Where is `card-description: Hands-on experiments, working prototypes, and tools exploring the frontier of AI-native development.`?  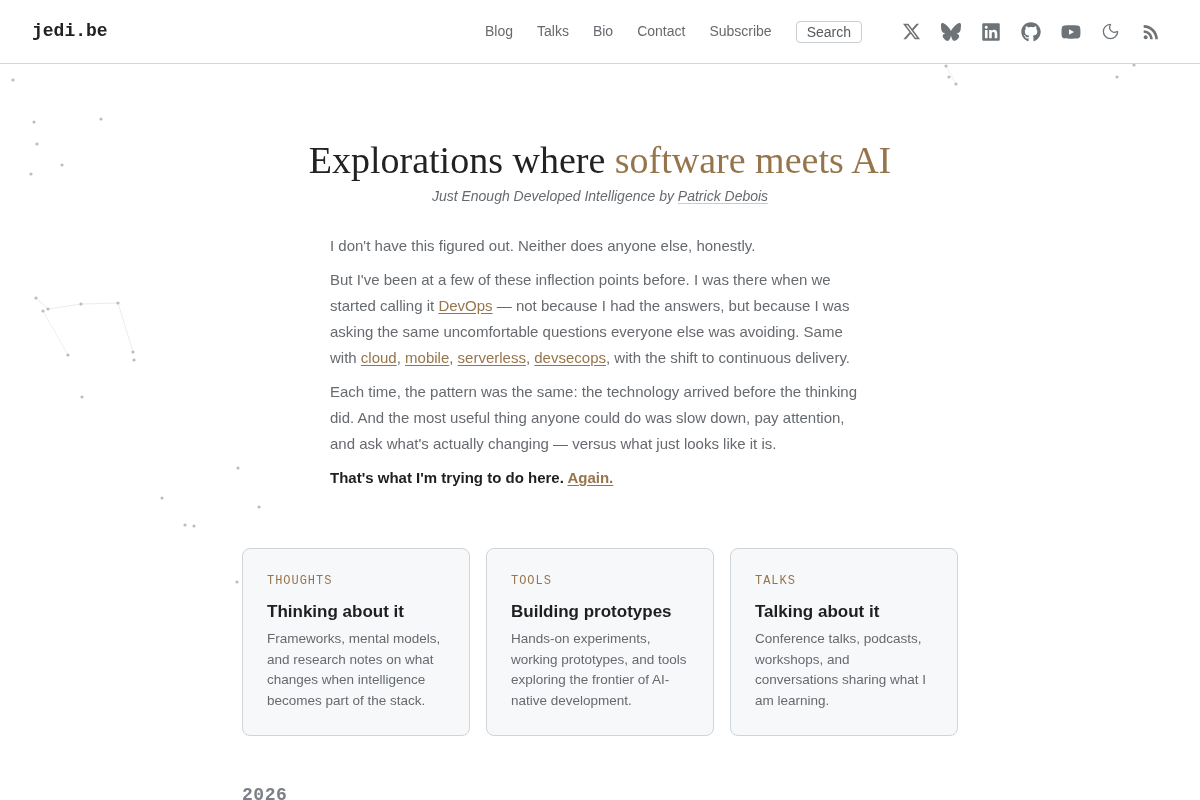
card-description: Hands-on experiments, working prototypes, and tools exploring the frontier of AI-native development. is located at coordinates (599, 670).